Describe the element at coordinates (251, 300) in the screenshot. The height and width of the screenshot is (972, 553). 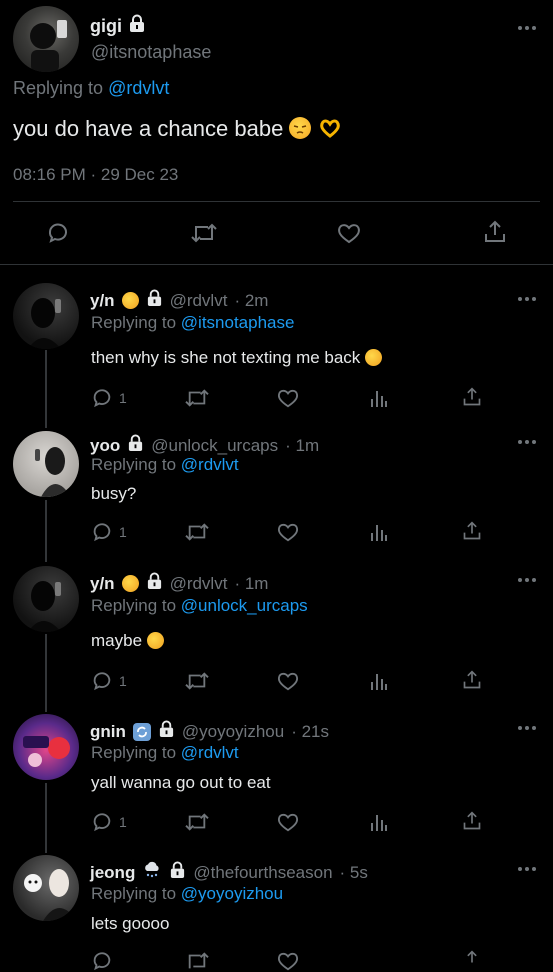
I see `tweet-time: · 2m` at that location.